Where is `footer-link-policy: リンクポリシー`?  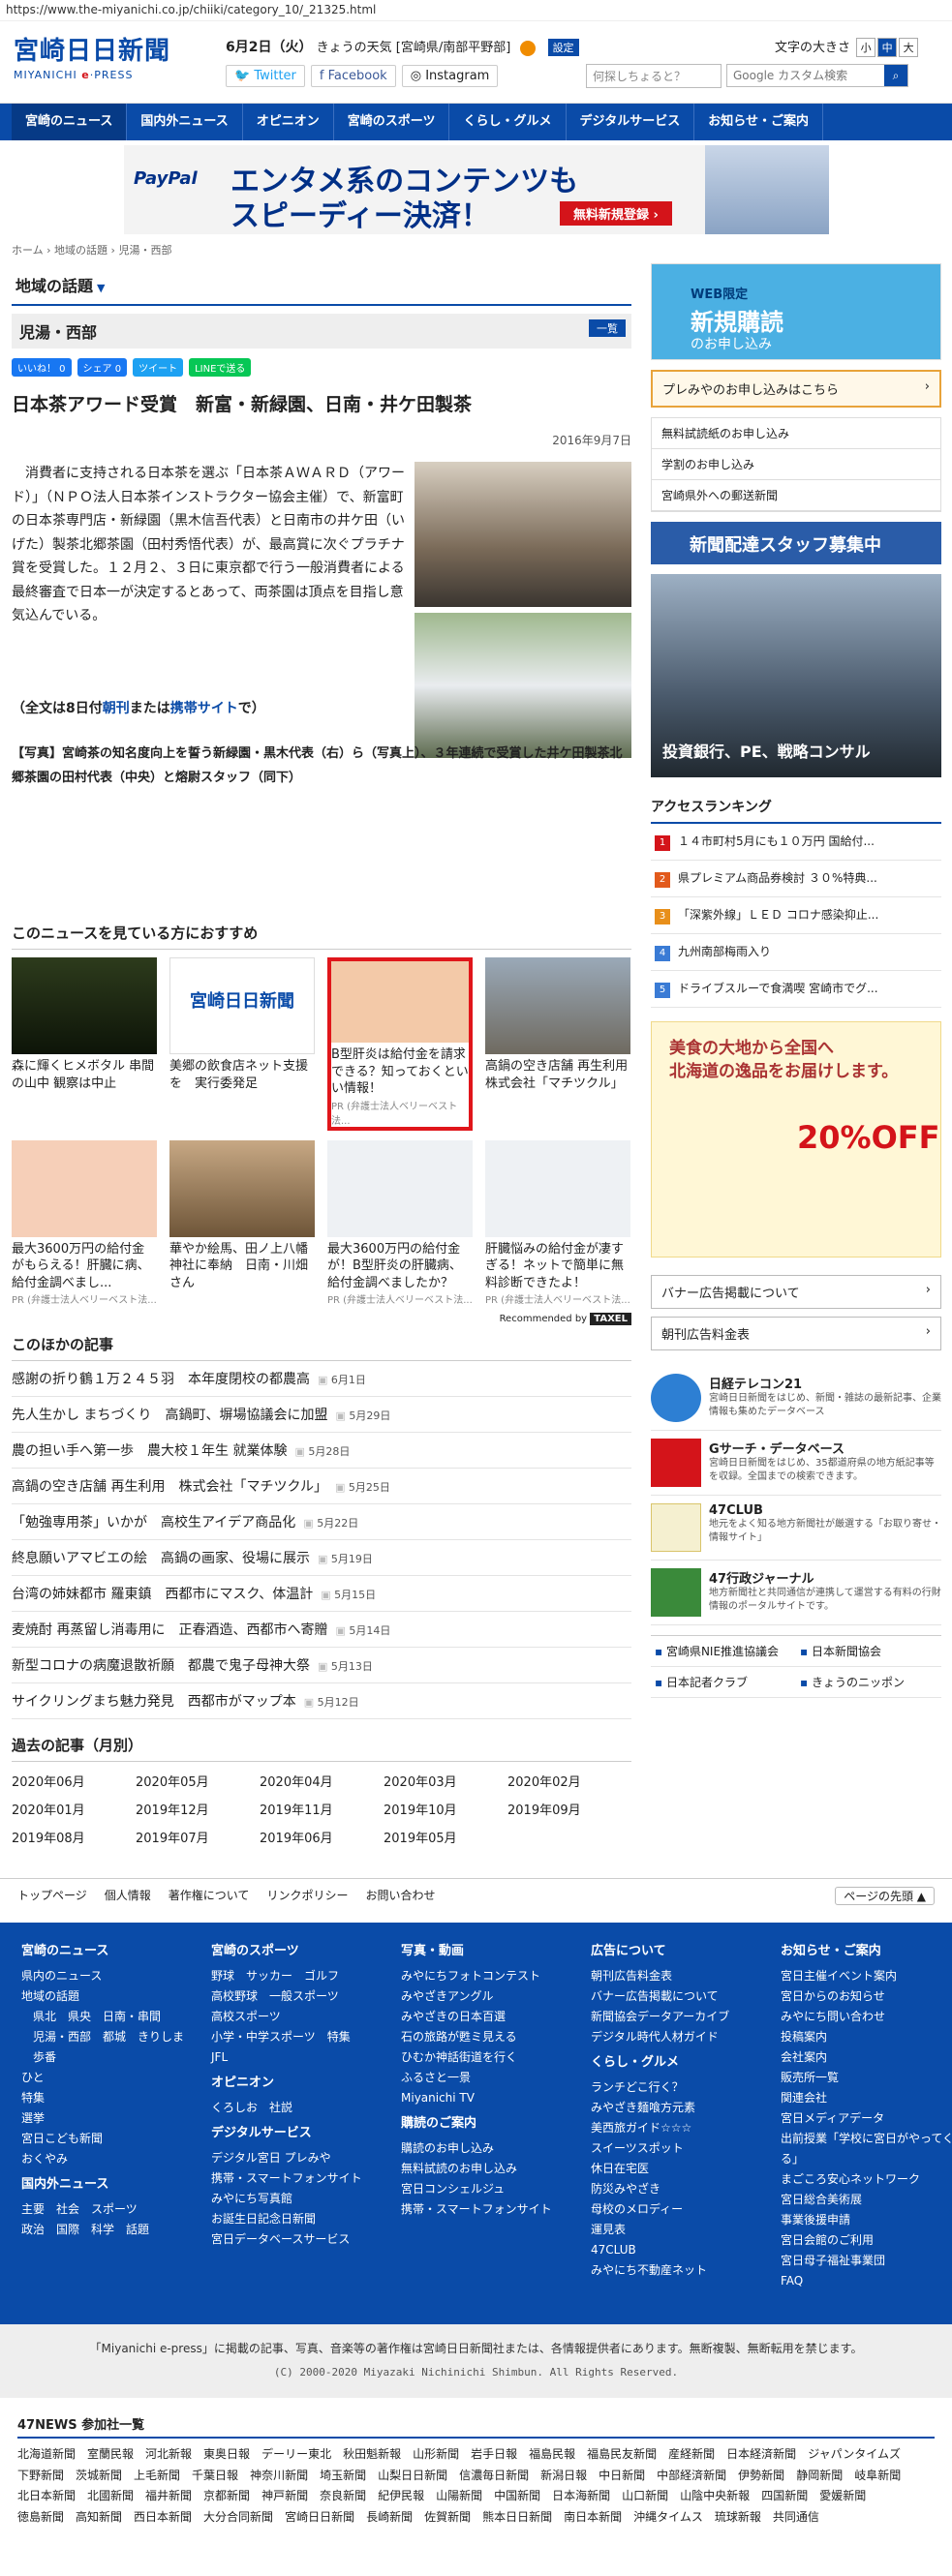
footer-link-policy: リンクポリシー is located at coordinates (307, 1896).